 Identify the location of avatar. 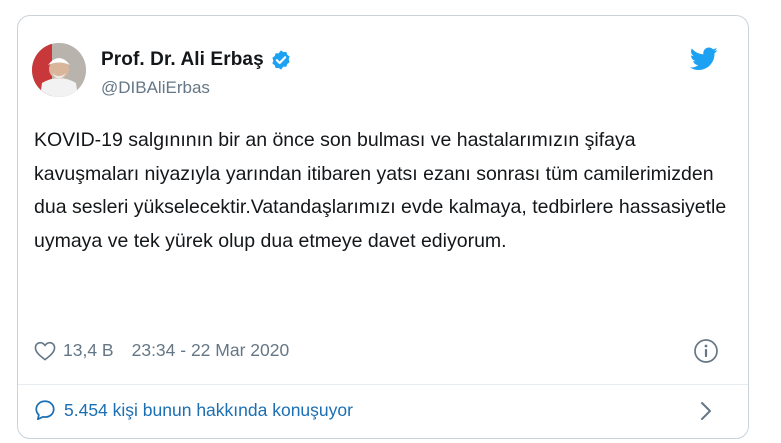
(59, 70).